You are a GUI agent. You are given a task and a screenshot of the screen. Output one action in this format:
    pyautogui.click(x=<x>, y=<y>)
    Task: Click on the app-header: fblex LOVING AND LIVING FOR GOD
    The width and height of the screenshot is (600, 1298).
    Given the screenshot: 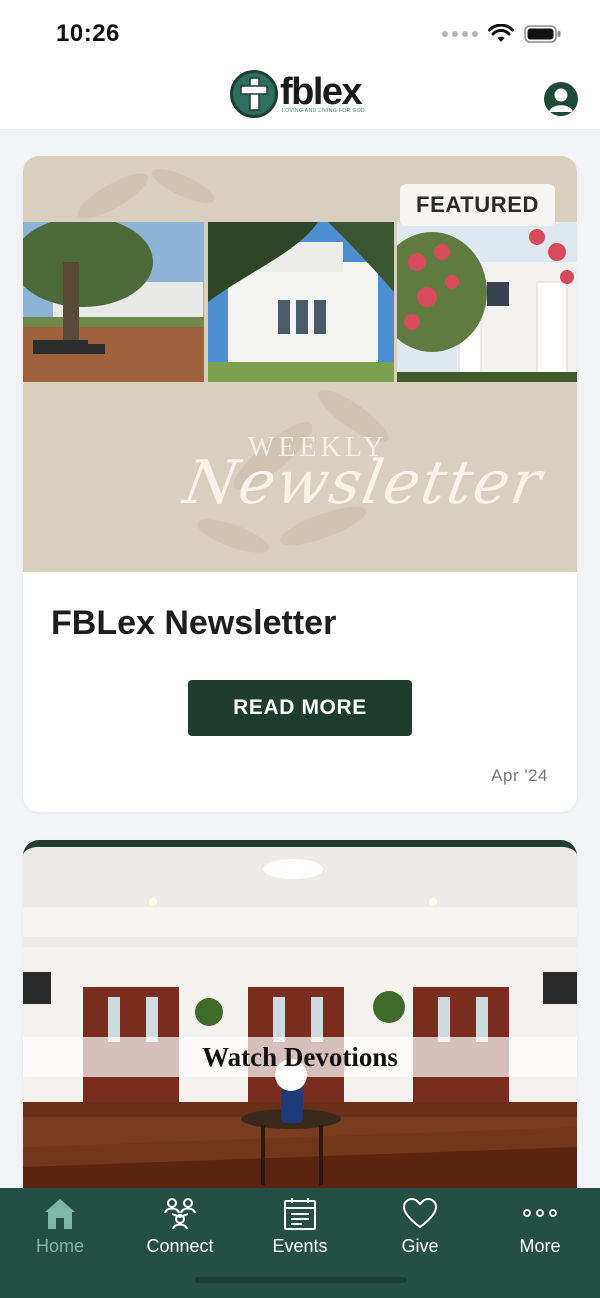 What is the action you would take?
    pyautogui.click(x=300, y=97)
    